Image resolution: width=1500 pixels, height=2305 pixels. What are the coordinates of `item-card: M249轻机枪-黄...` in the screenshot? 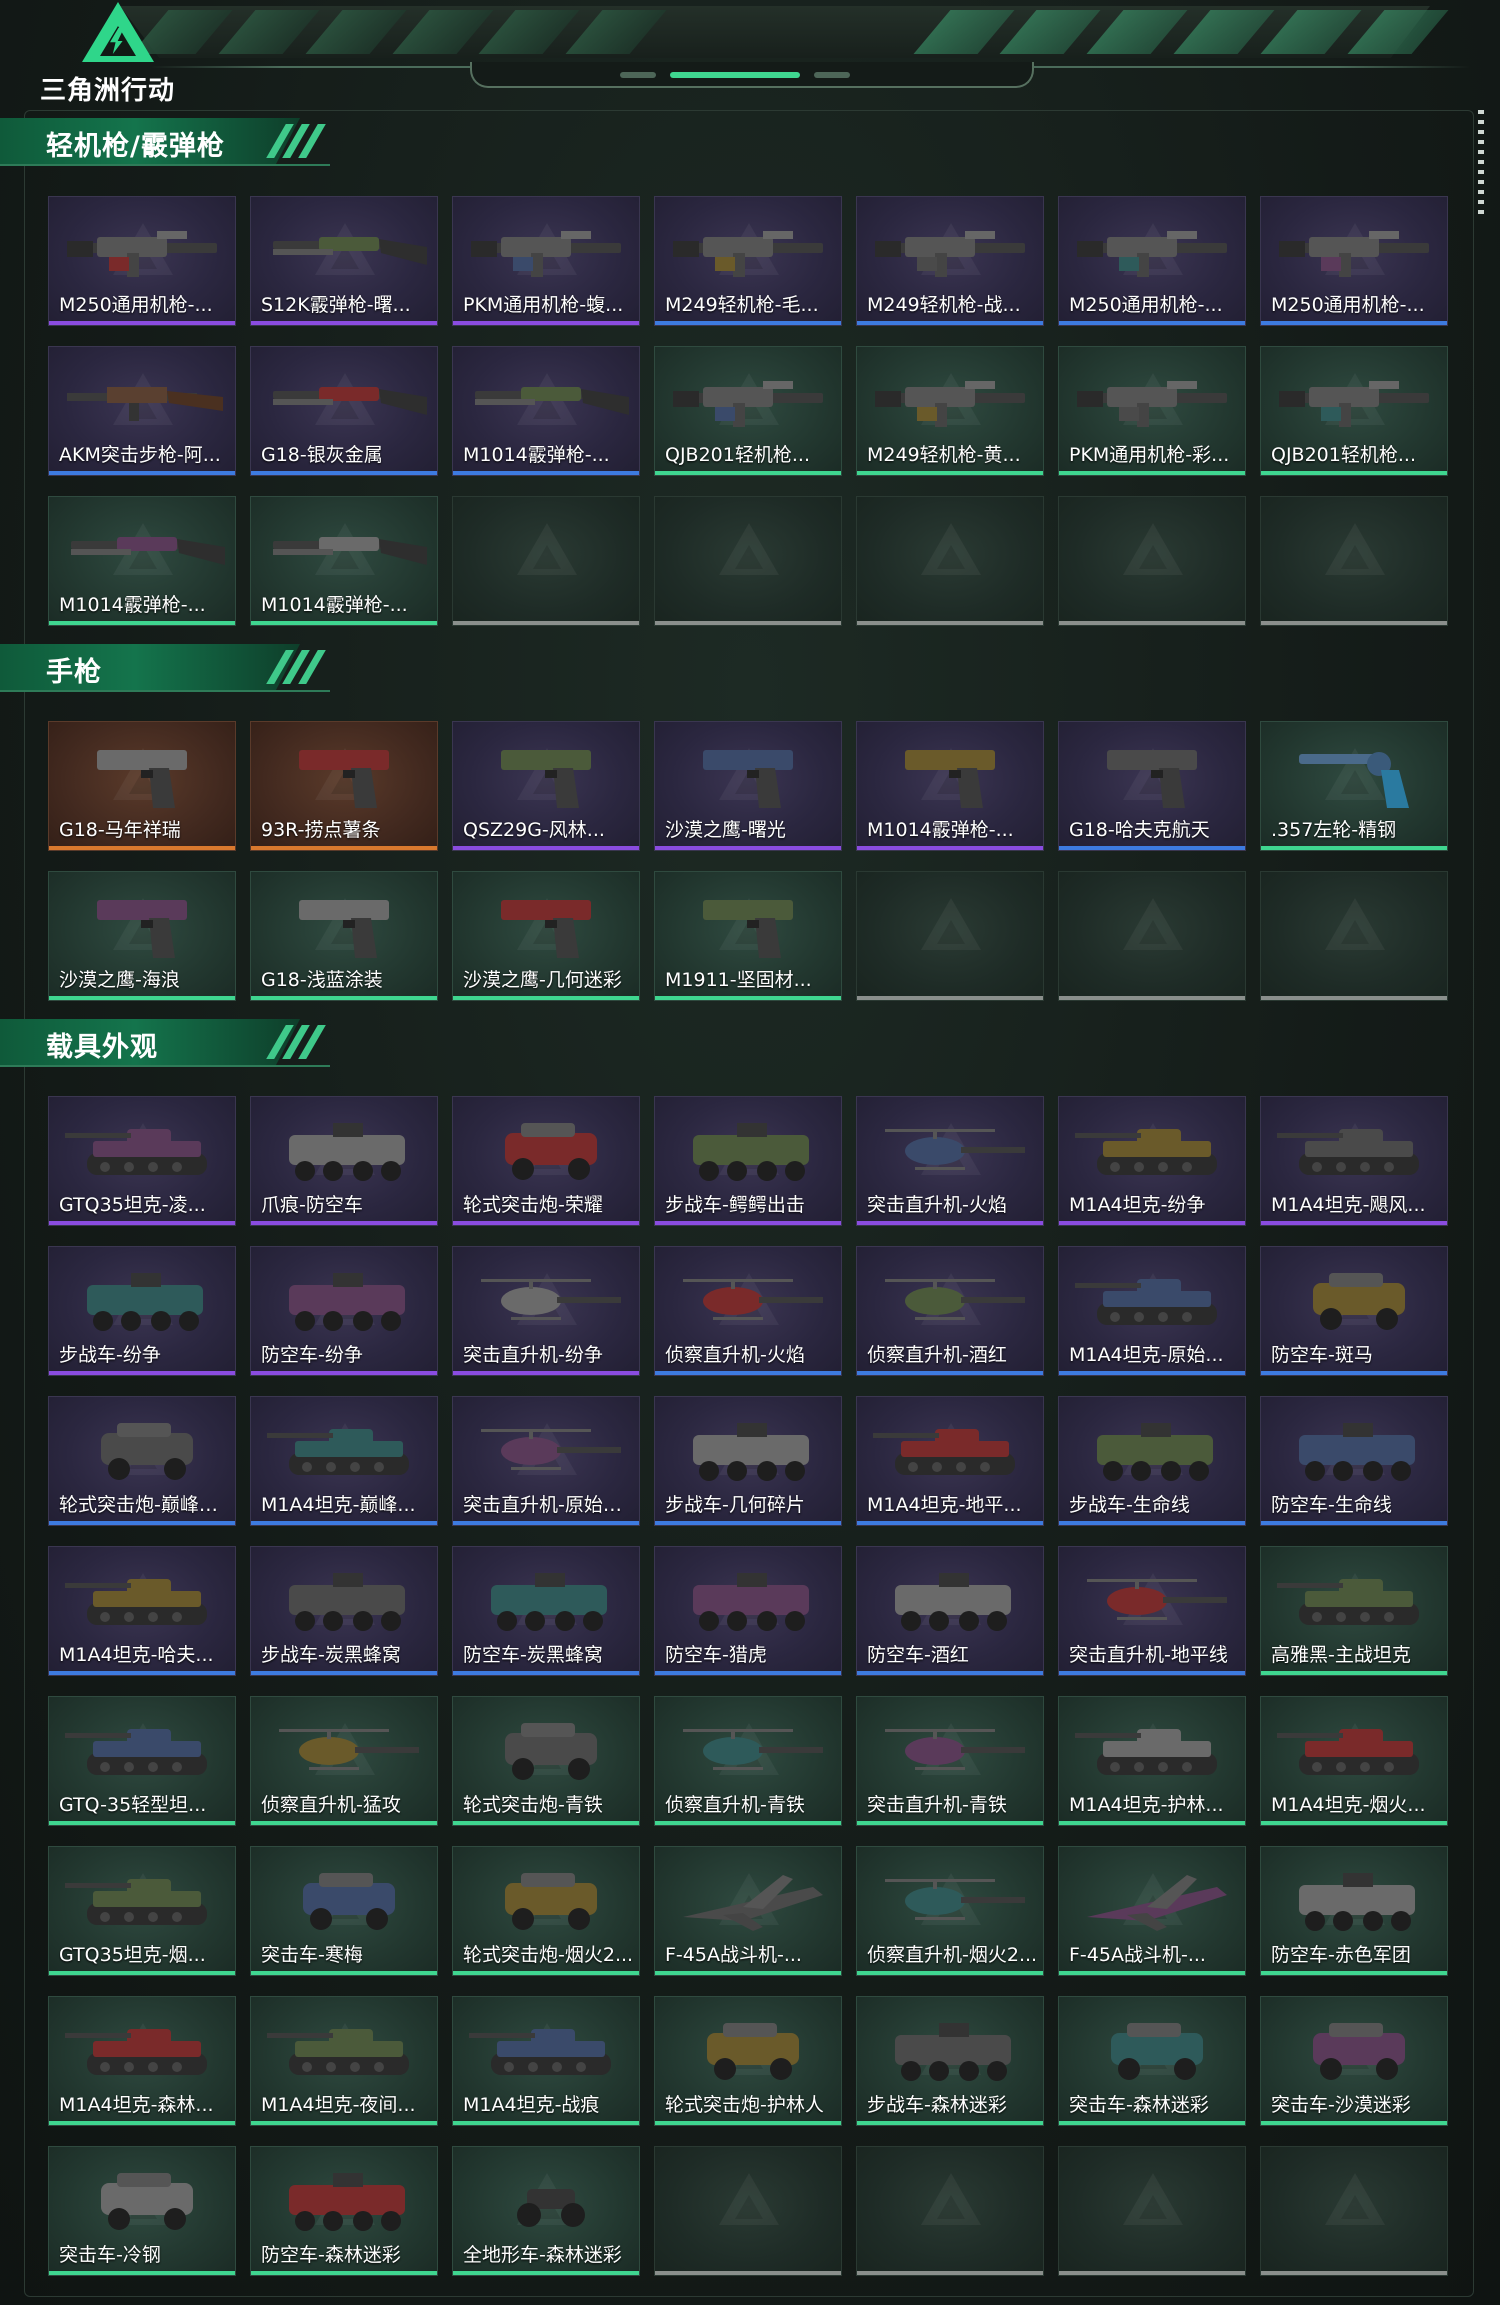 It's located at (950, 411).